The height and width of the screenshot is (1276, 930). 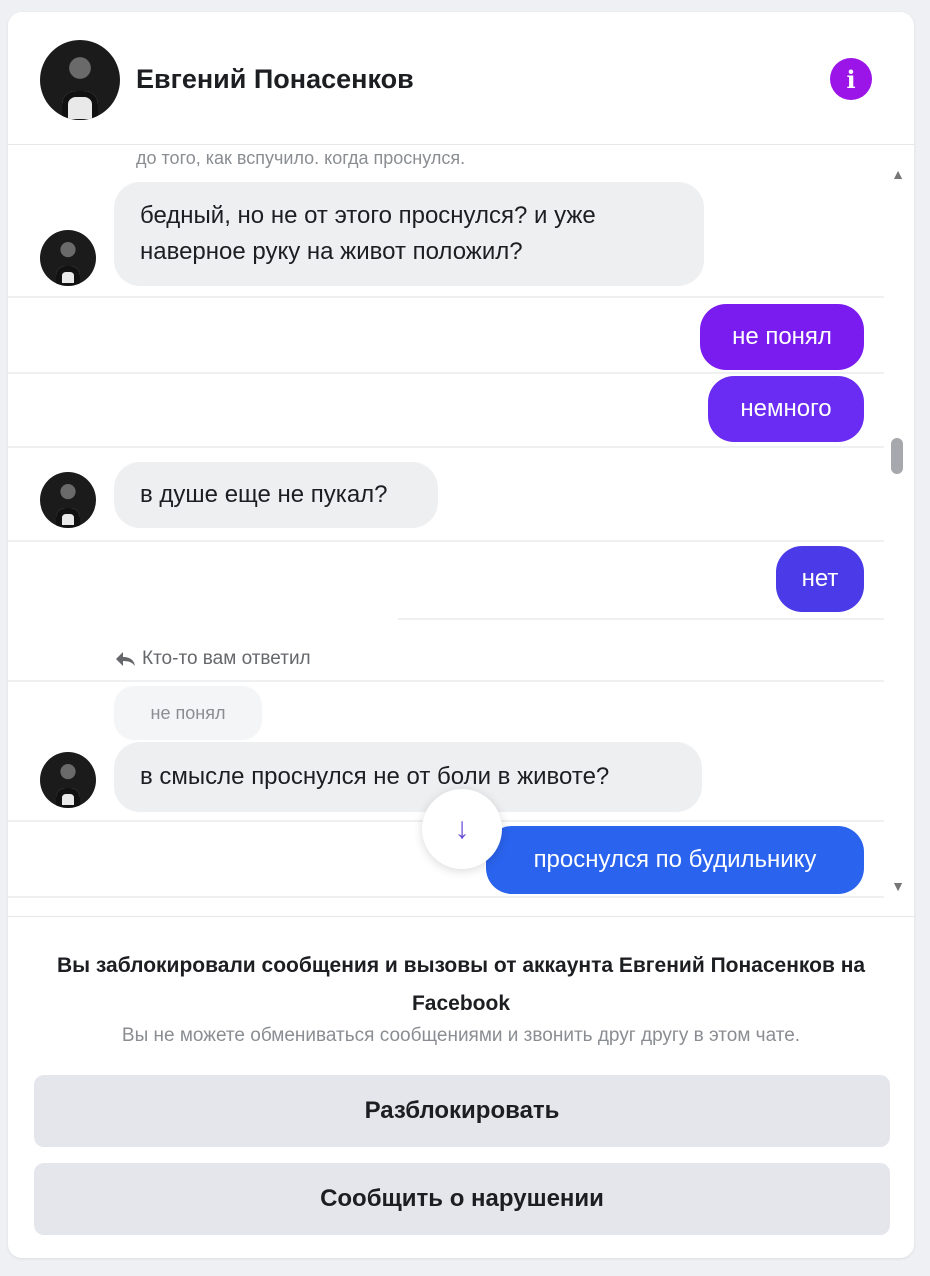 I want to click on reply-note-text: Кто-то вам ответил, so click(x=226, y=658).